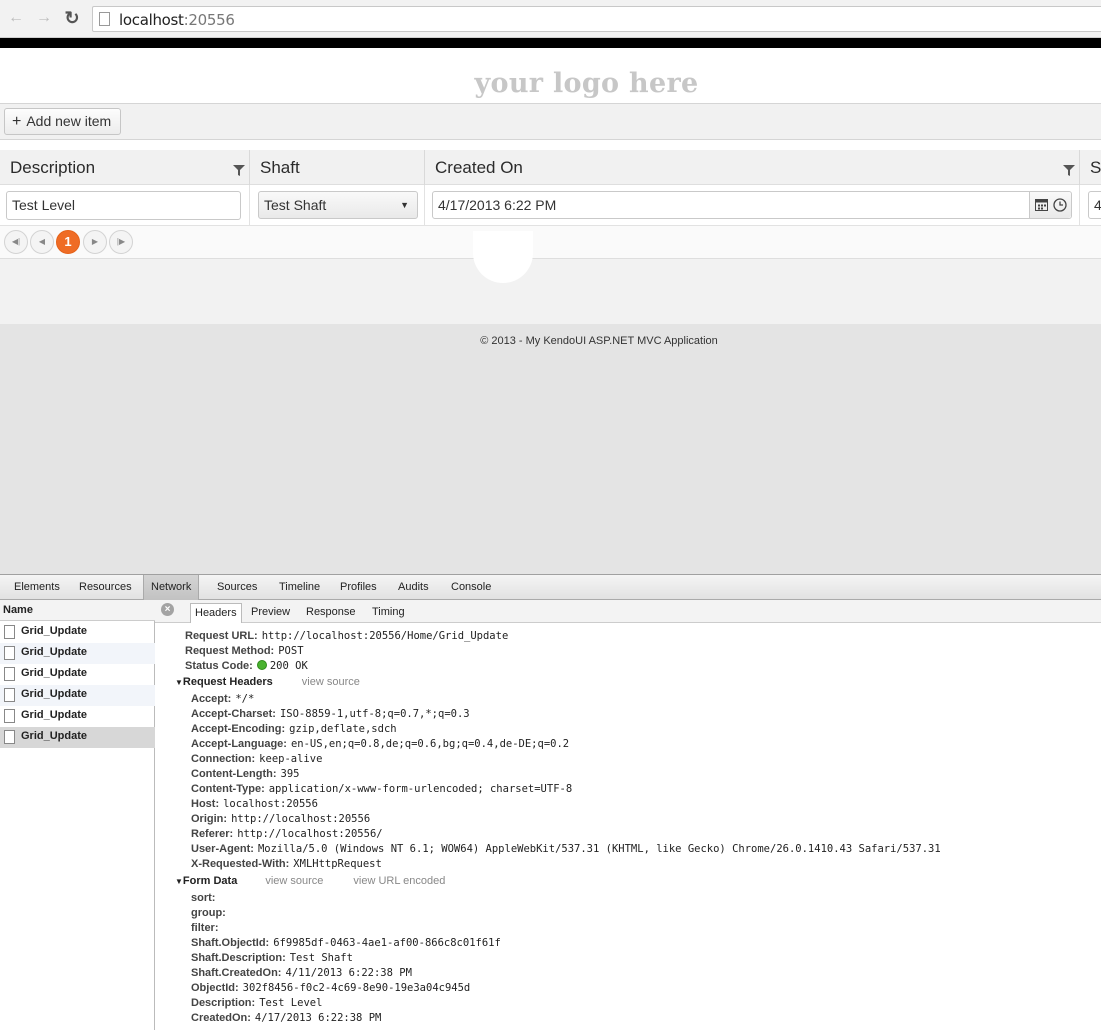 The image size is (1101, 1030). What do you see at coordinates (205, 928) in the screenshot?
I see `key-label: filter:` at bounding box center [205, 928].